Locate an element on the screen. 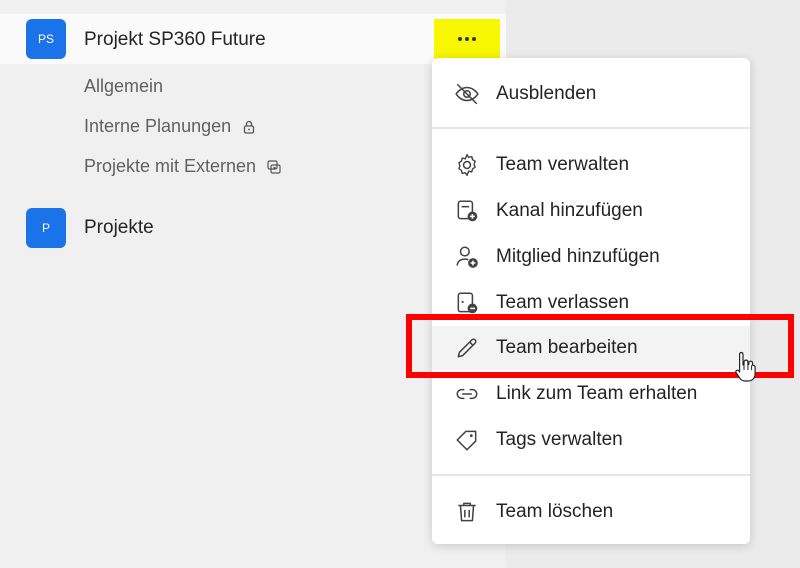  team-avatar: P is located at coordinates (46, 228).